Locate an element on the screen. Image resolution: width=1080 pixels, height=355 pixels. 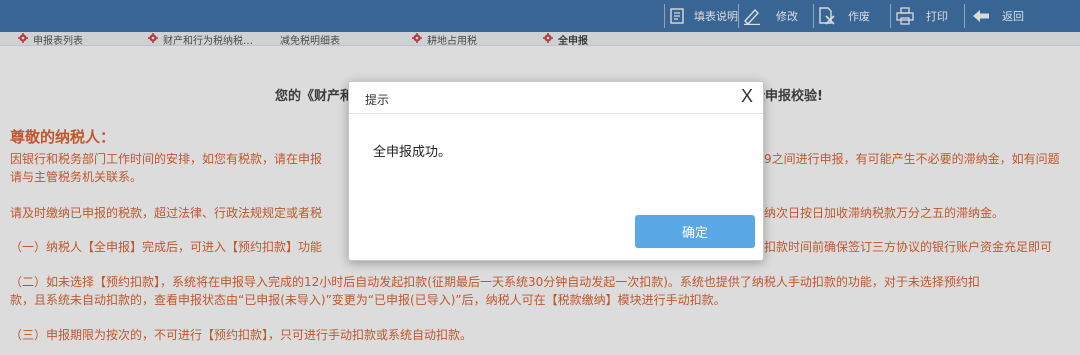
dialog-title: 提示 is located at coordinates (377, 100).